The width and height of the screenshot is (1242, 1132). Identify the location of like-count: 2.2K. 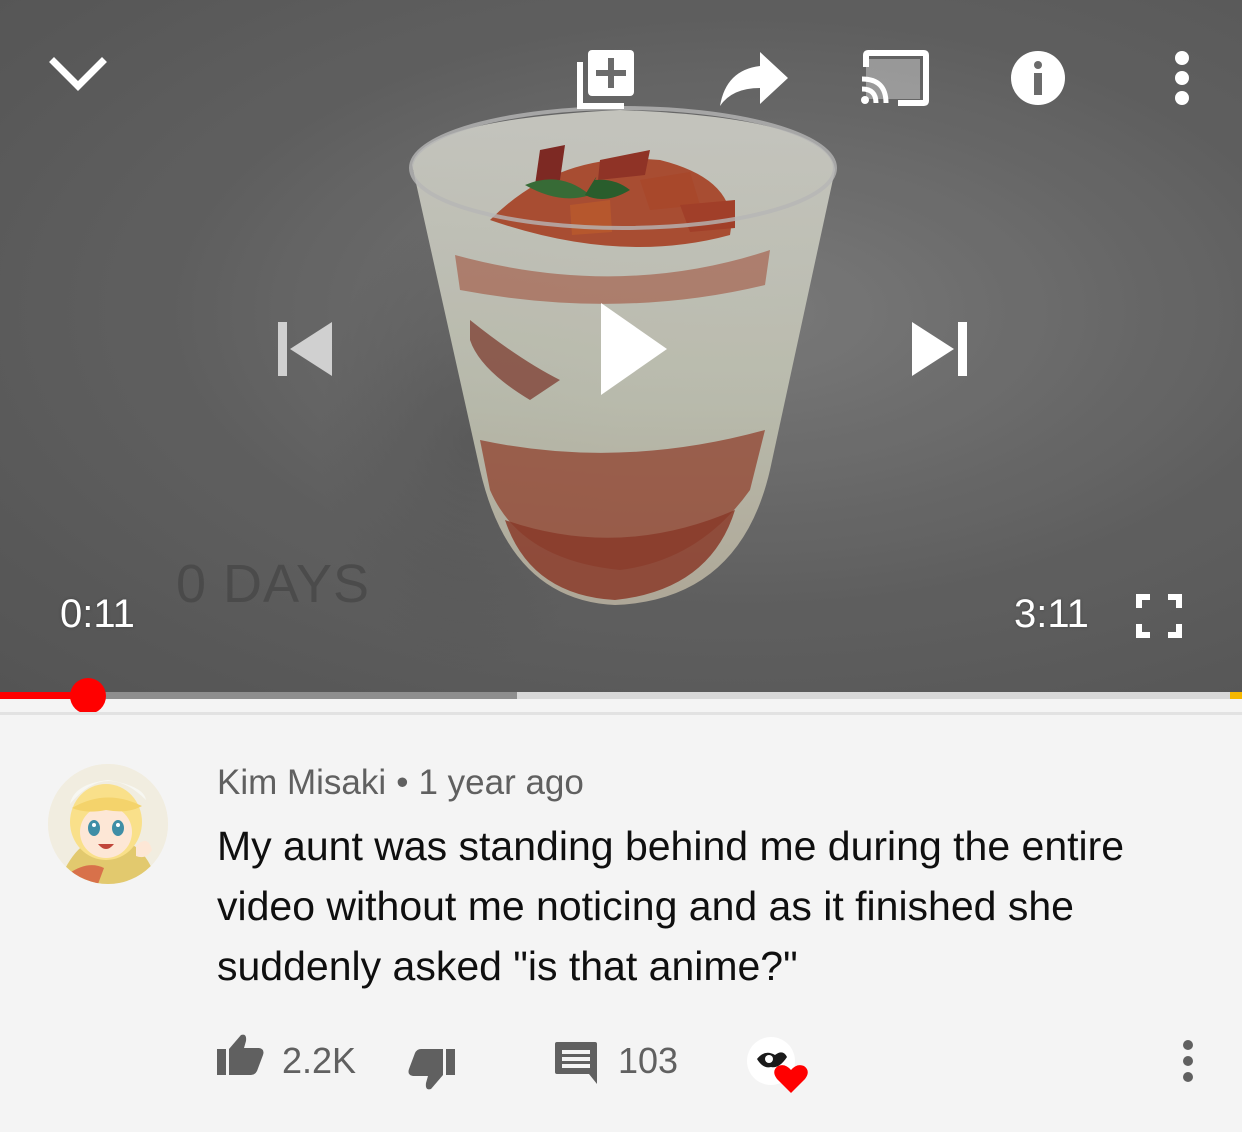
(319, 1060).